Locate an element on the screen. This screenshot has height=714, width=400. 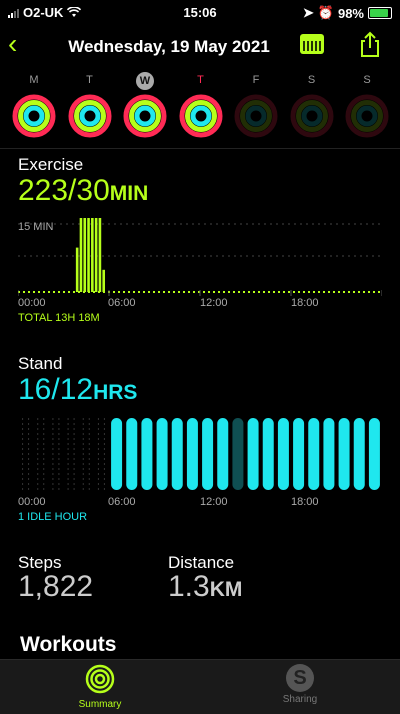
divider is located at coordinates (200, 148).